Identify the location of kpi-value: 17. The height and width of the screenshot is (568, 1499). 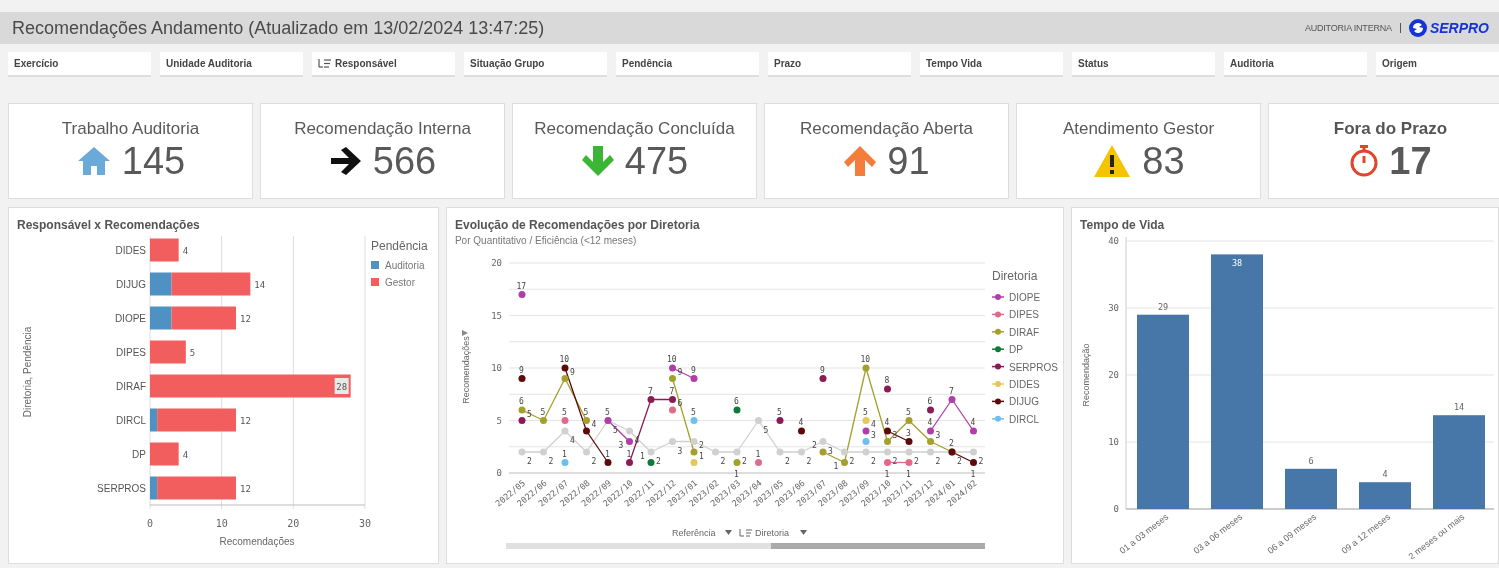
(1410, 161).